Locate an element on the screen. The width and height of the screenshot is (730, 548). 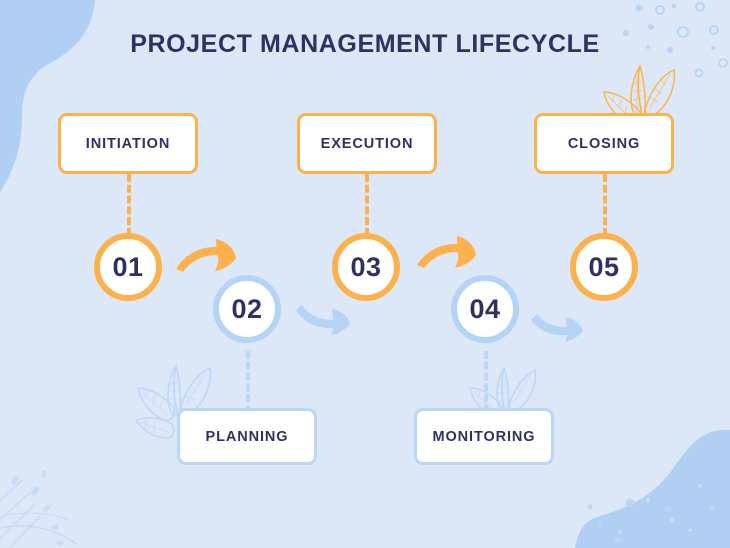
label-box-execution: EXECUTION is located at coordinates (367, 143).